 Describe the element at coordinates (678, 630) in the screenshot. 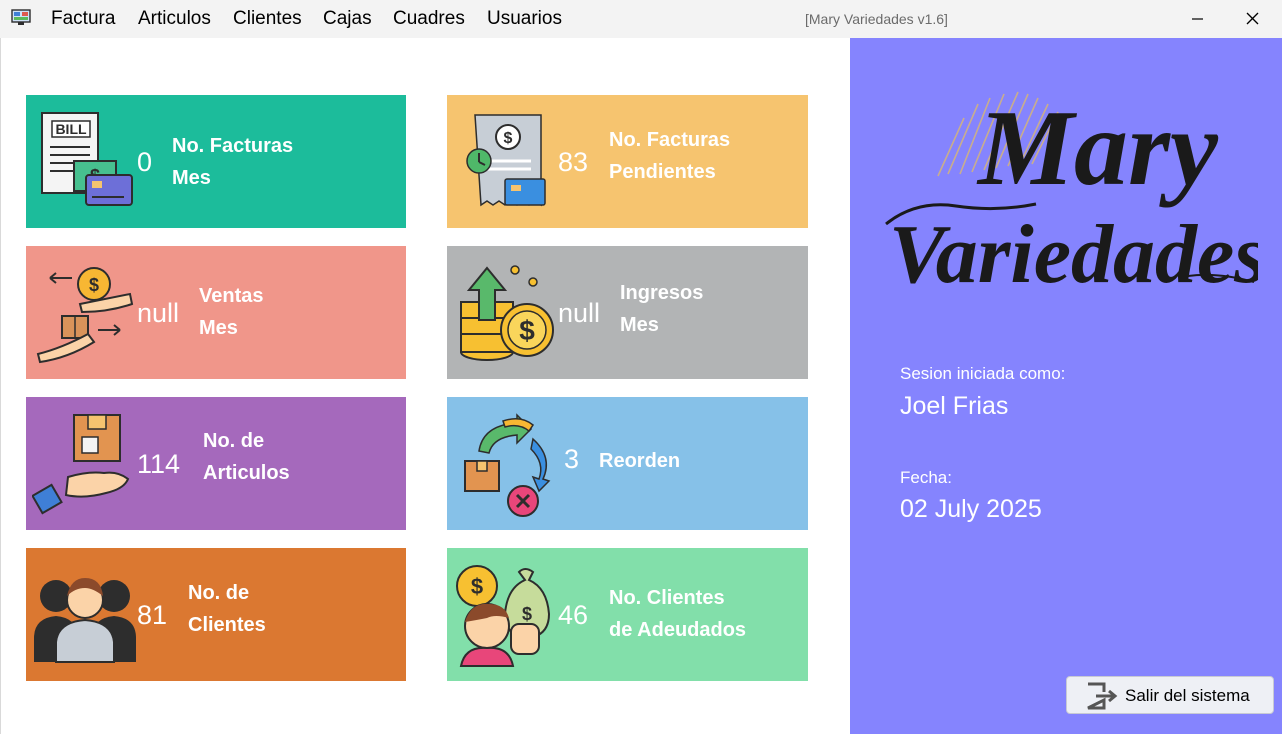

I see `card-label-line2: de Adeudados` at that location.